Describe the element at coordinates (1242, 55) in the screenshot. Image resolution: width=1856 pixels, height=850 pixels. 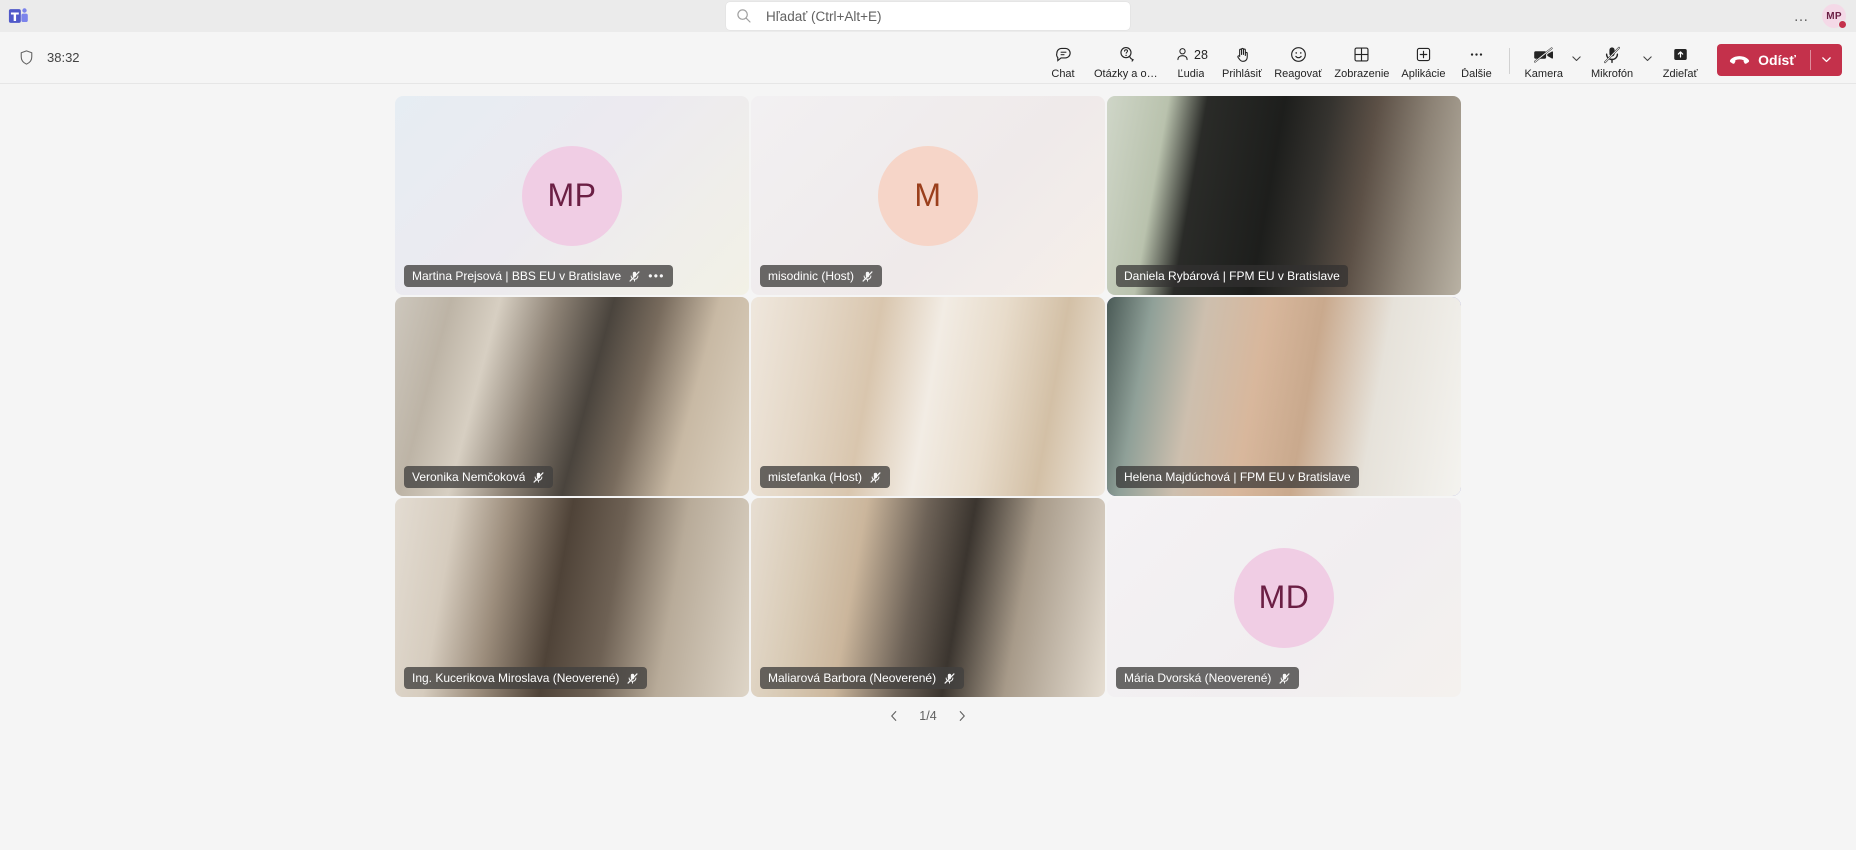
I see `raise-hand-icon` at that location.